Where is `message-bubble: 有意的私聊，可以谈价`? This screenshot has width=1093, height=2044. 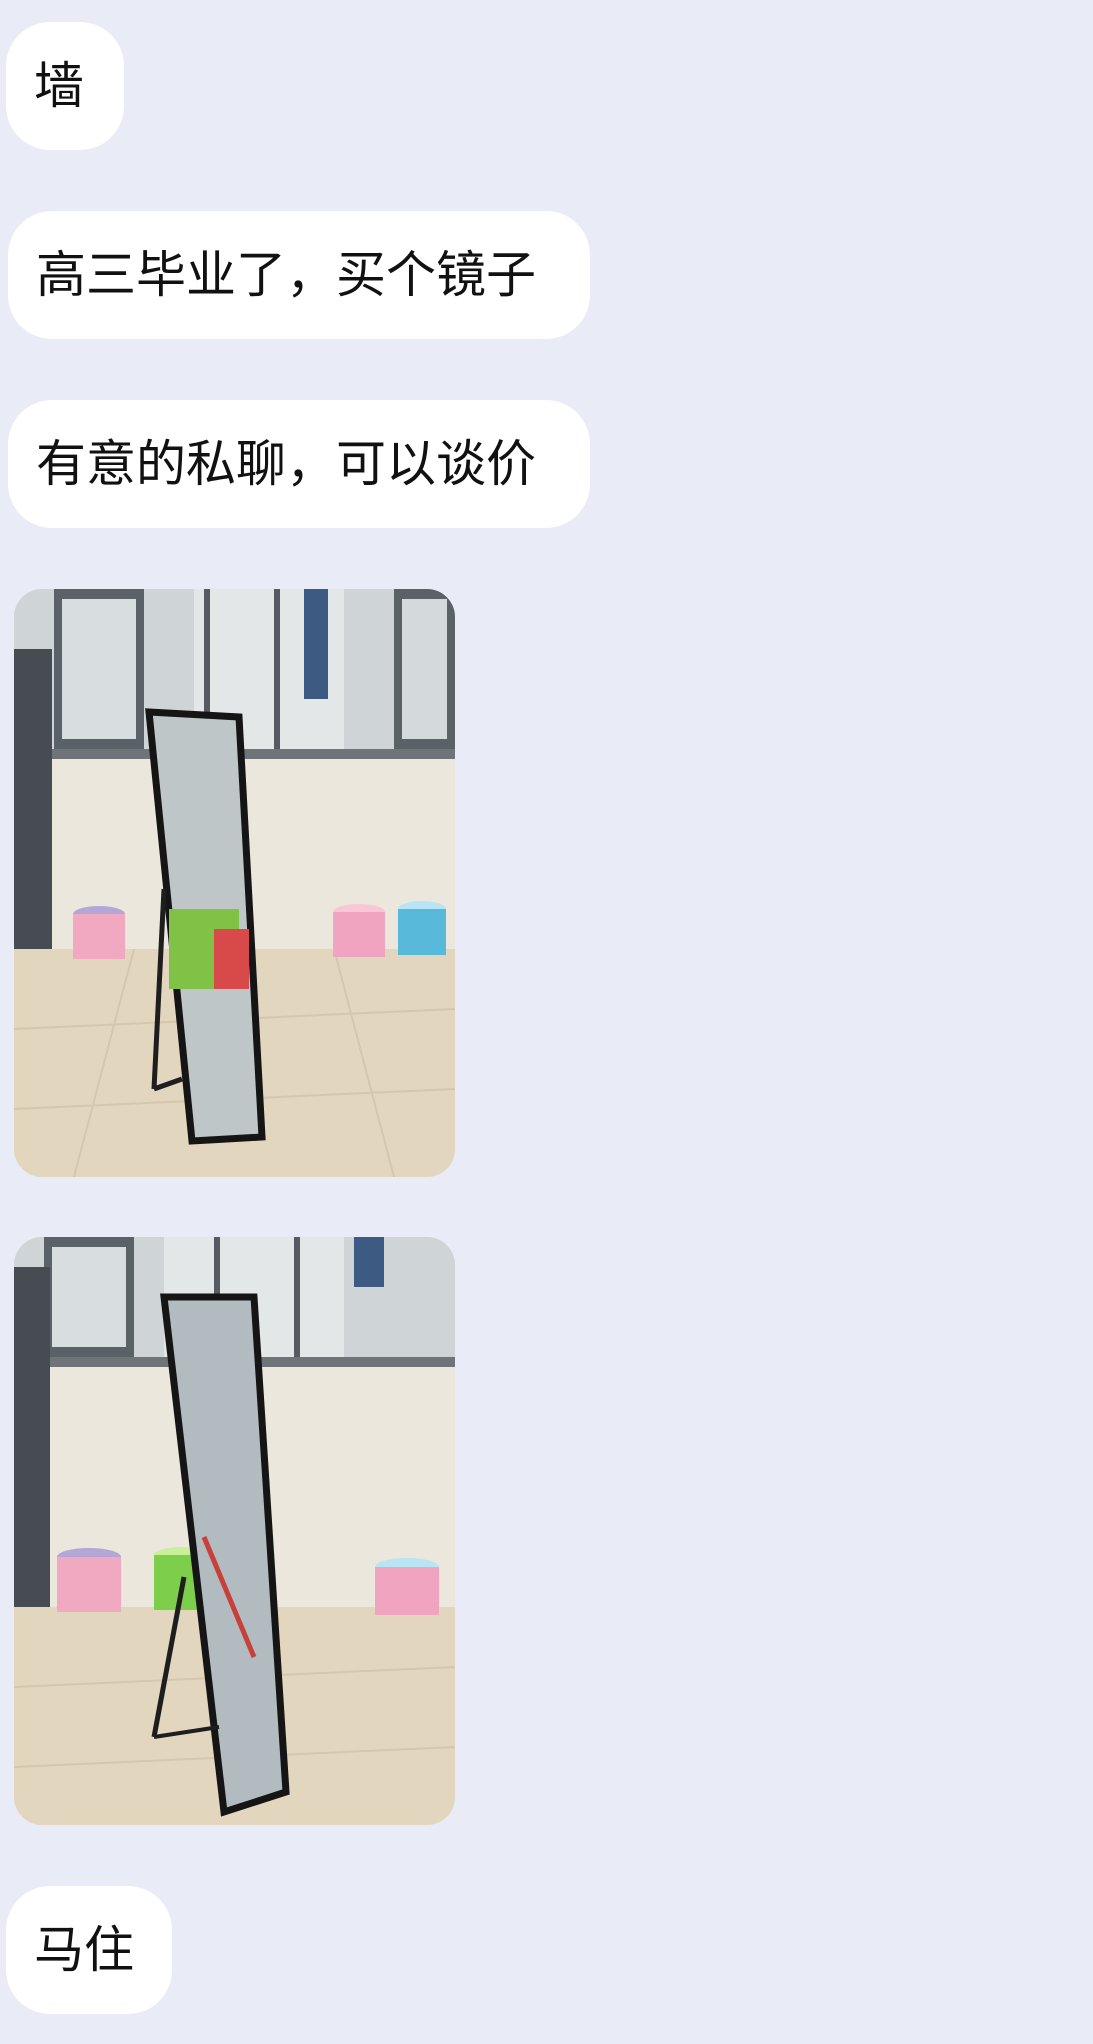 message-bubble: 有意的私聊，可以谈价 is located at coordinates (299, 464).